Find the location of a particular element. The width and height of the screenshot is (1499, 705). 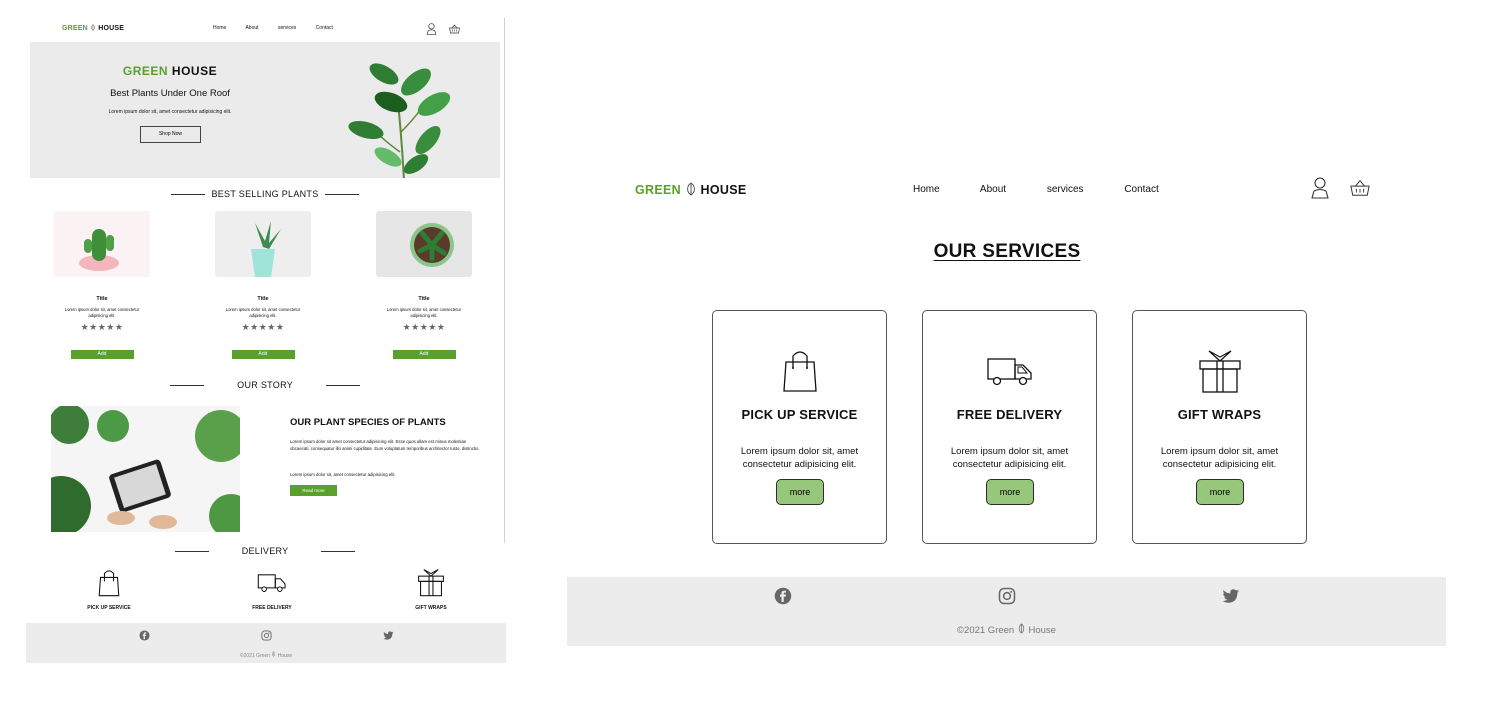

hero-plant-image is located at coordinates (399, 120).